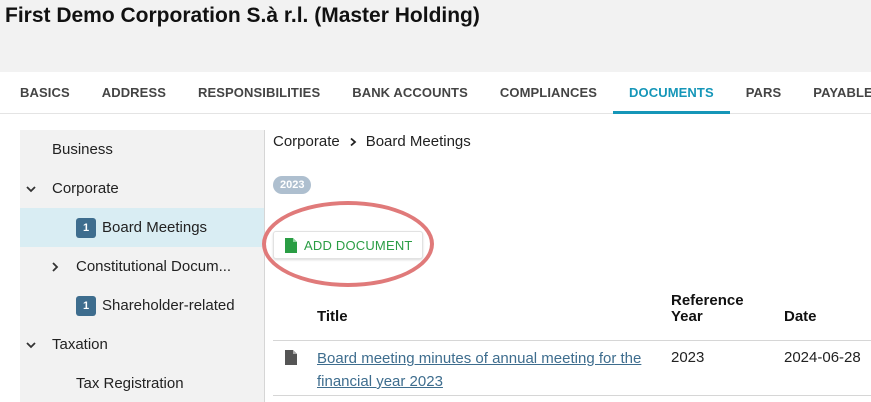 This screenshot has width=871, height=402. I want to click on table-header-divider, so click(572, 340).